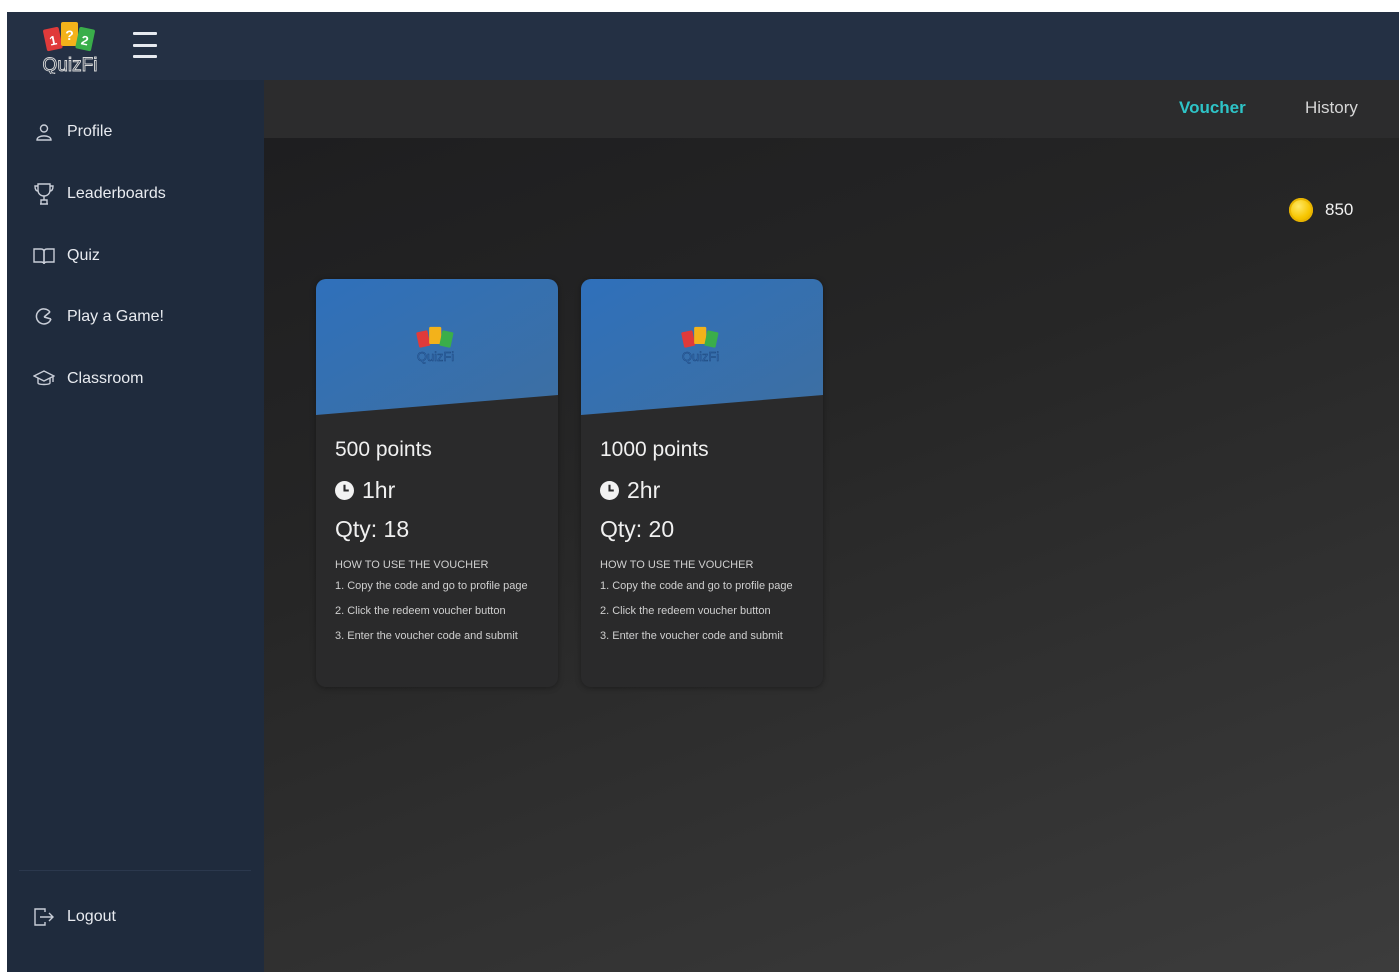 The height and width of the screenshot is (972, 1399). What do you see at coordinates (703, 46) in the screenshot?
I see `top-bar: 1 ? 2 QuizFi` at bounding box center [703, 46].